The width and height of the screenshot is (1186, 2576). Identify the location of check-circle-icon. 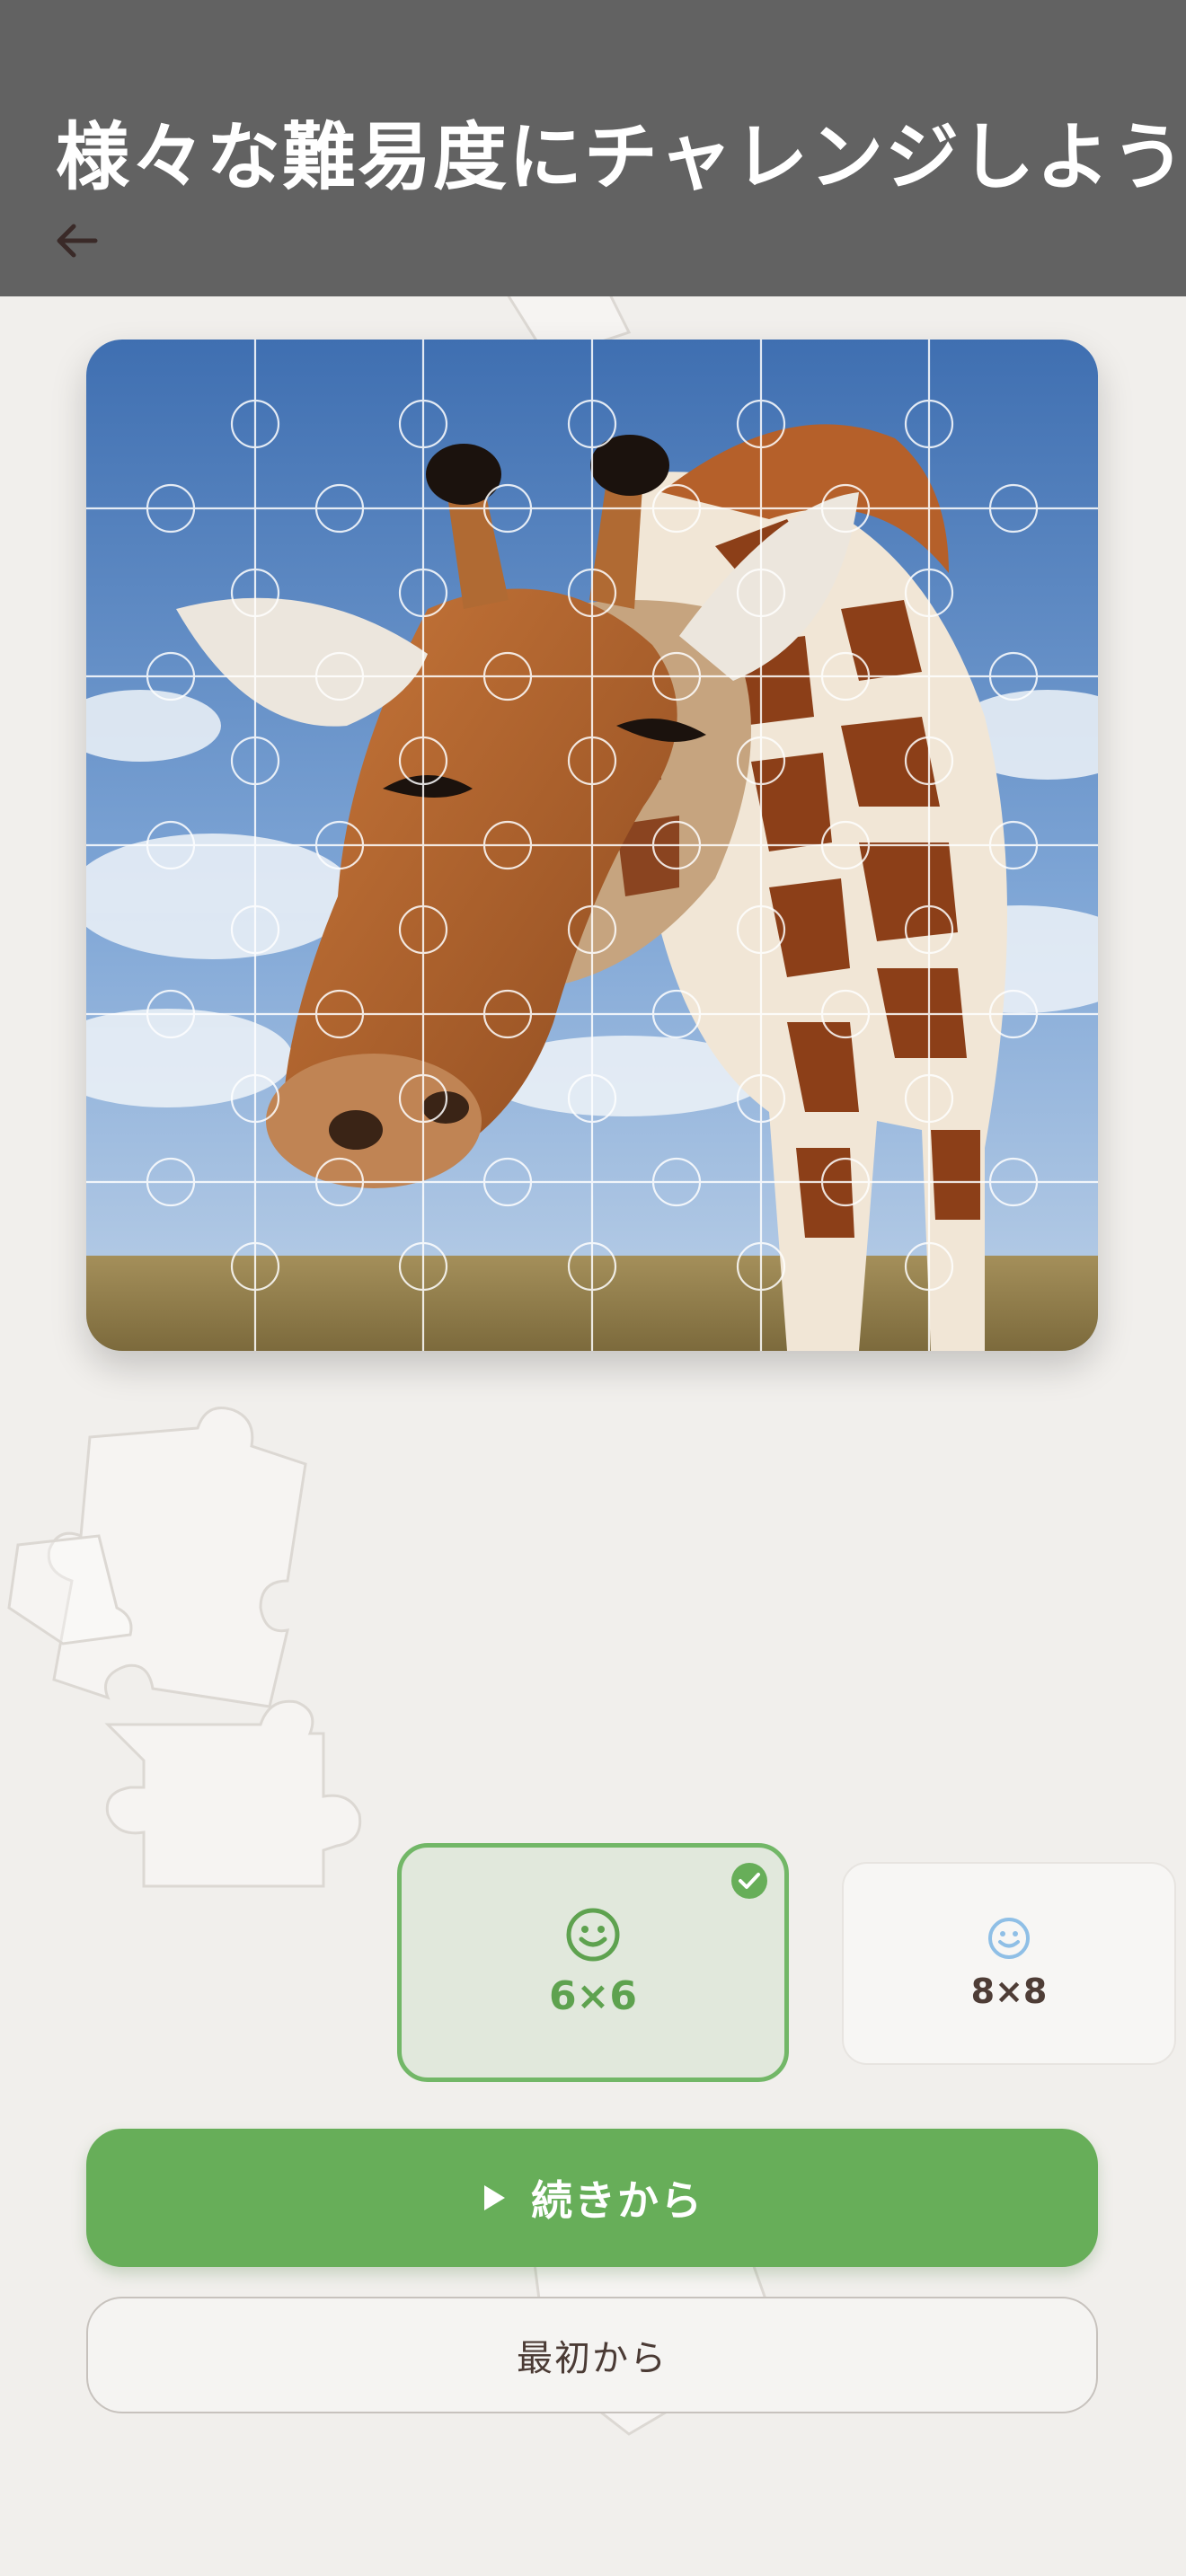
(749, 1881).